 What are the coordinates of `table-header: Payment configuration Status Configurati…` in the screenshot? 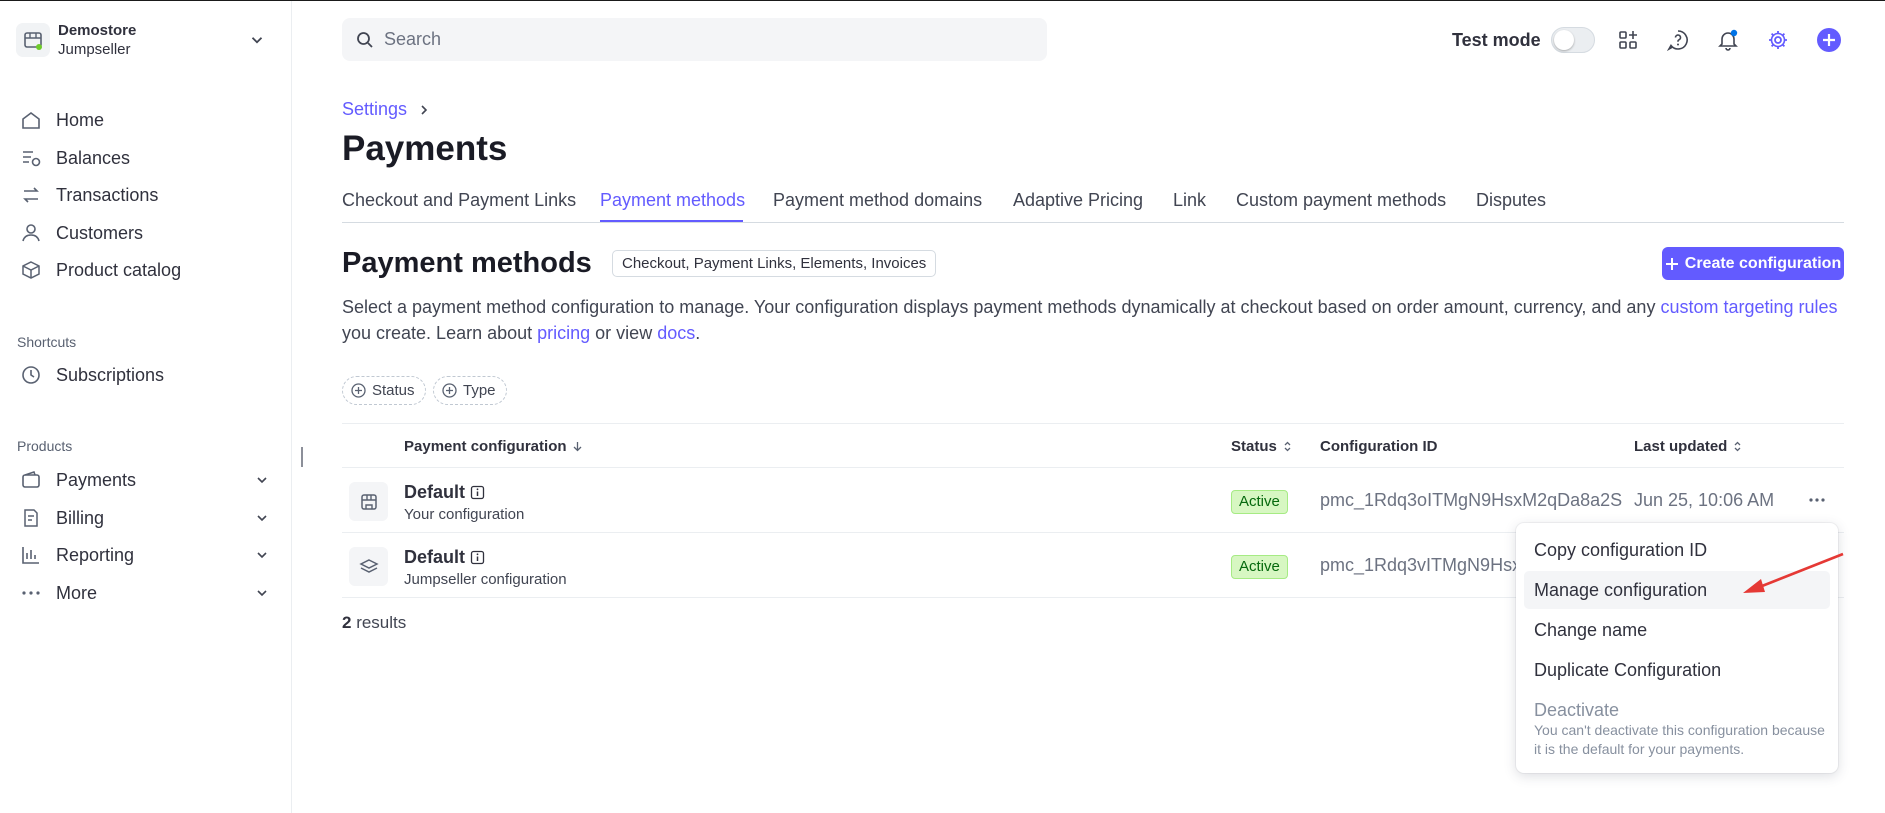 It's located at (1093, 445).